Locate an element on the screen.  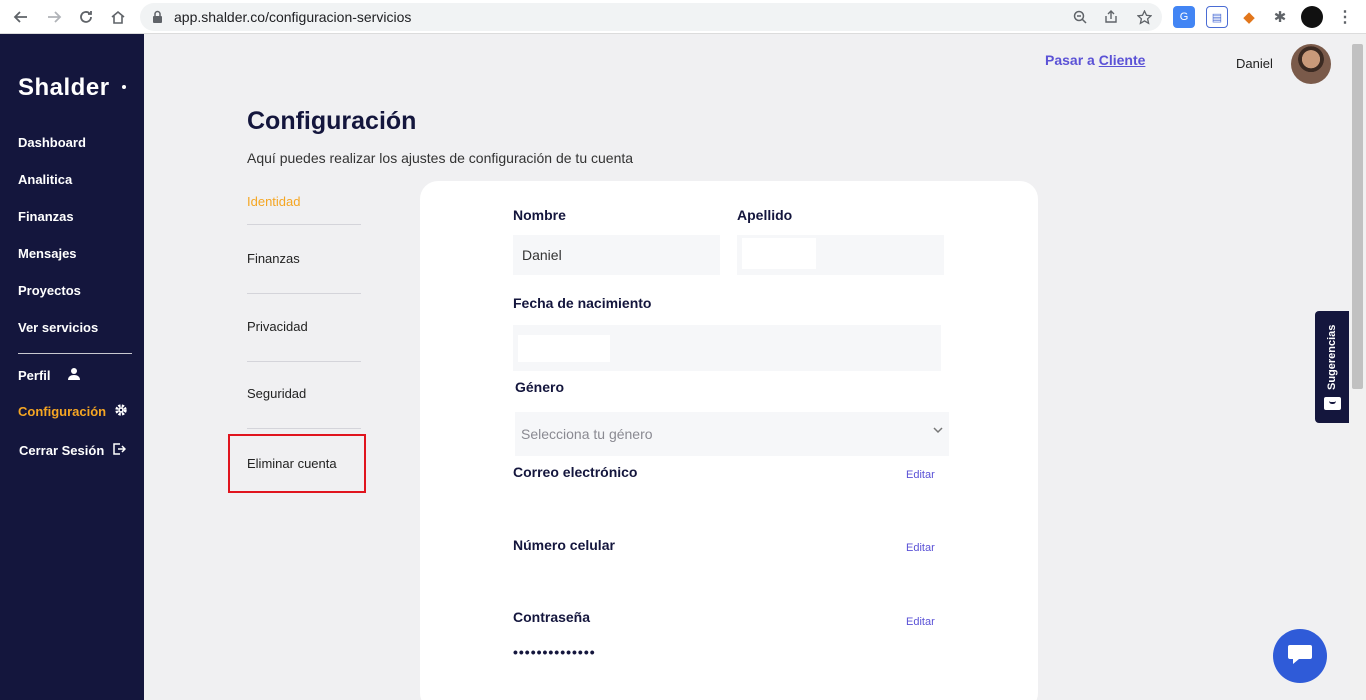
switch-link: Cliente is located at coordinates (1122, 60).